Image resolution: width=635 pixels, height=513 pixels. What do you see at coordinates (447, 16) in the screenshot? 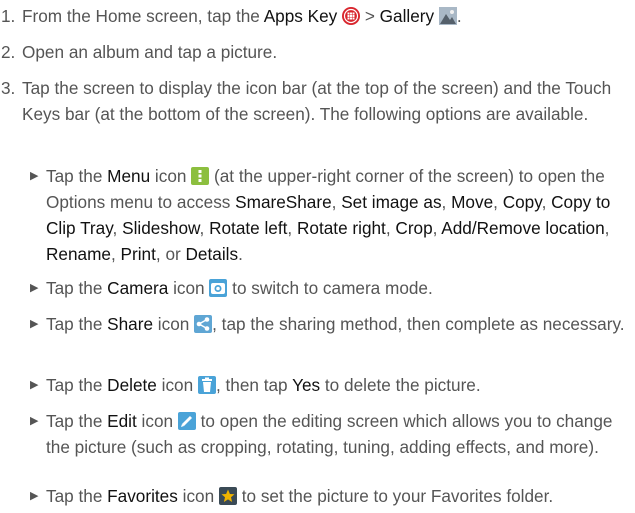
I see `gallery-icon` at bounding box center [447, 16].